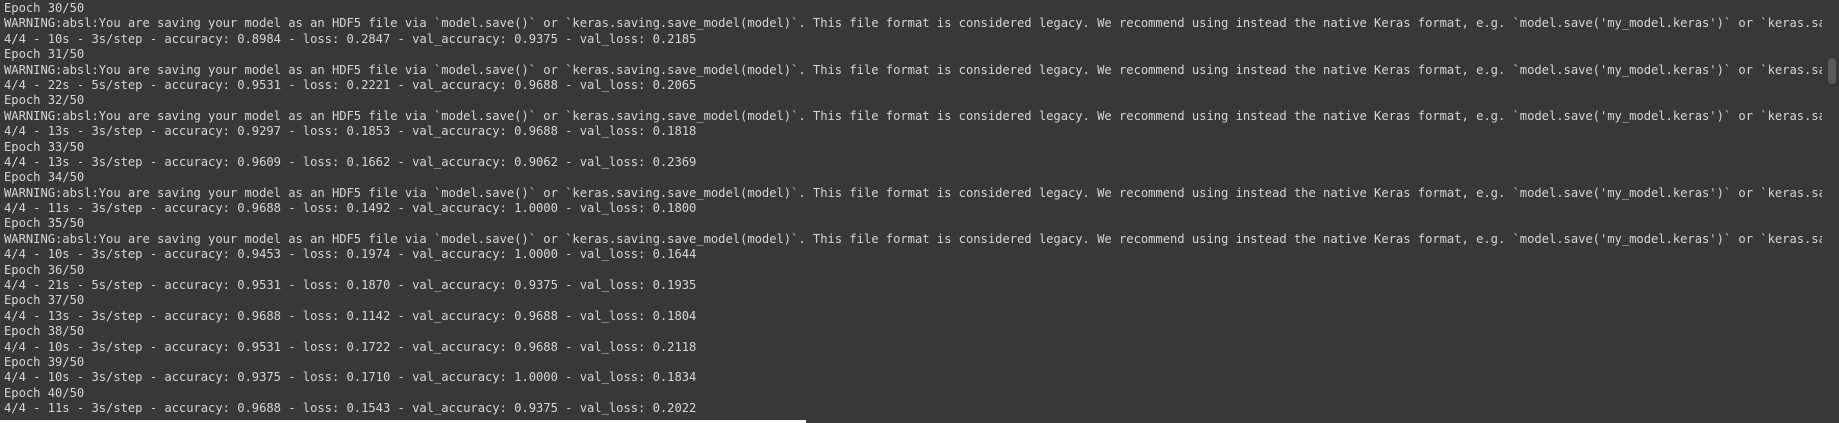  Describe the element at coordinates (44, 269) in the screenshot. I see `log-line: Epoch 36/50` at that location.